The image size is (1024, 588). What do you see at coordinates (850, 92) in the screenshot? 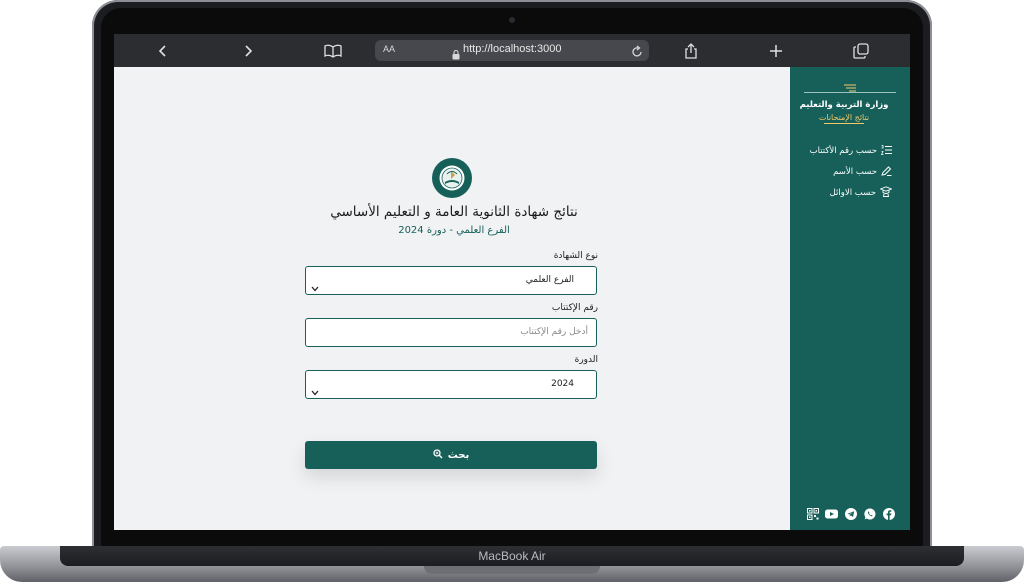
I see `sidebar-divider` at bounding box center [850, 92].